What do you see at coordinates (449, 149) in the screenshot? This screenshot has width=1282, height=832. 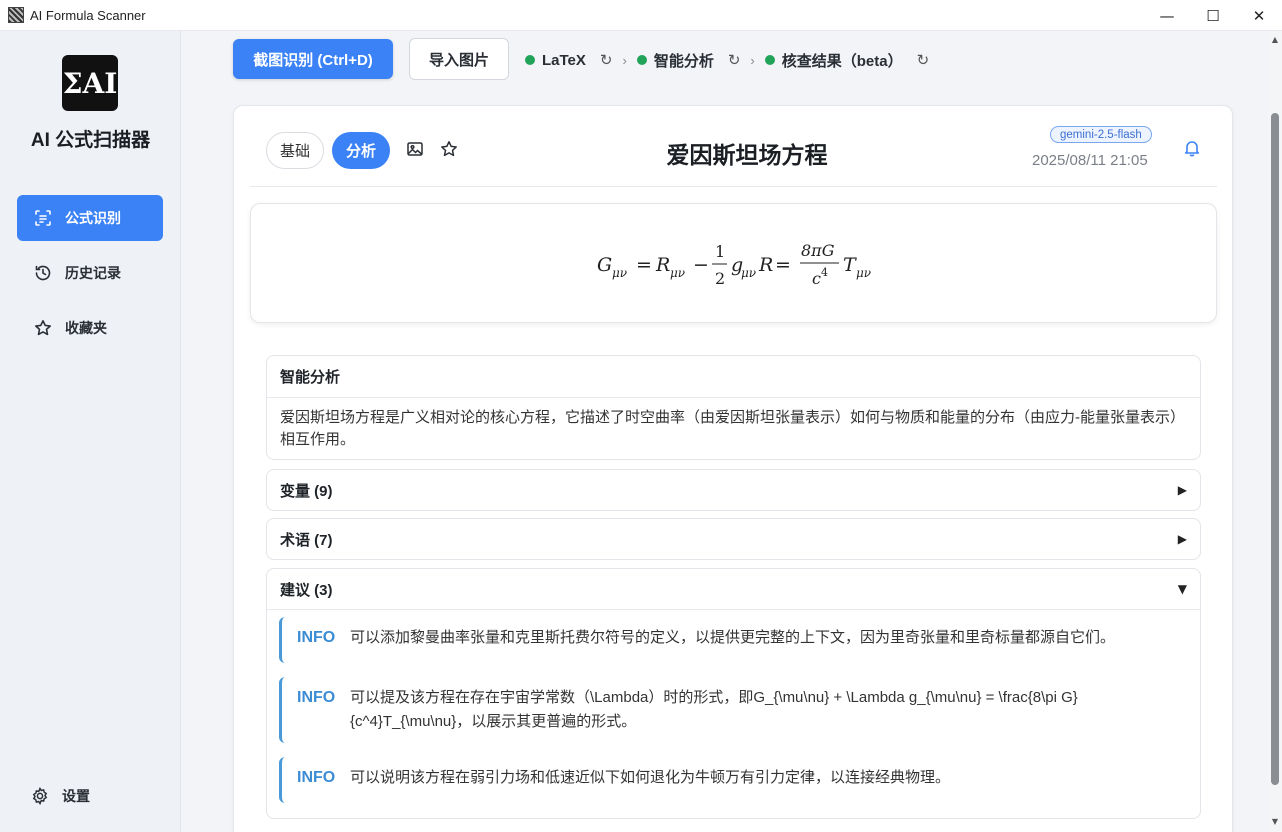 I see `favorite-star-icon` at bounding box center [449, 149].